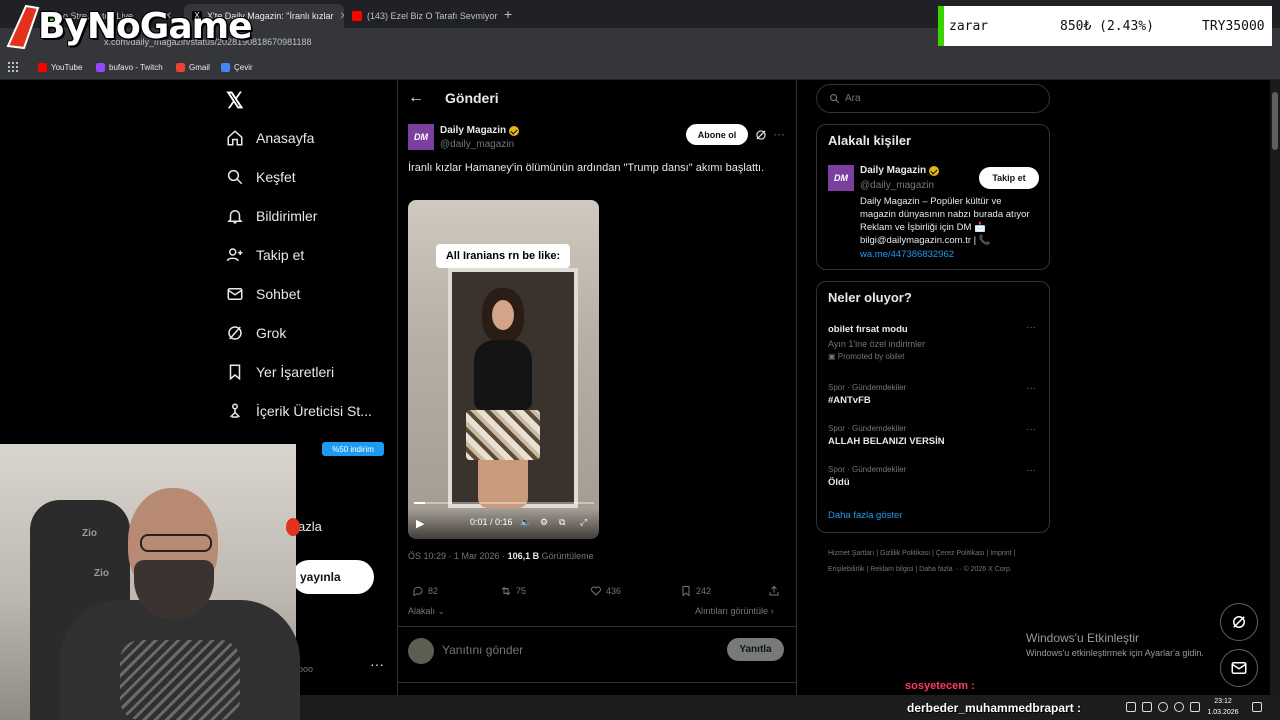  What do you see at coordinates (422, 611) in the screenshot?
I see `related-label: Alakalı` at bounding box center [422, 611].